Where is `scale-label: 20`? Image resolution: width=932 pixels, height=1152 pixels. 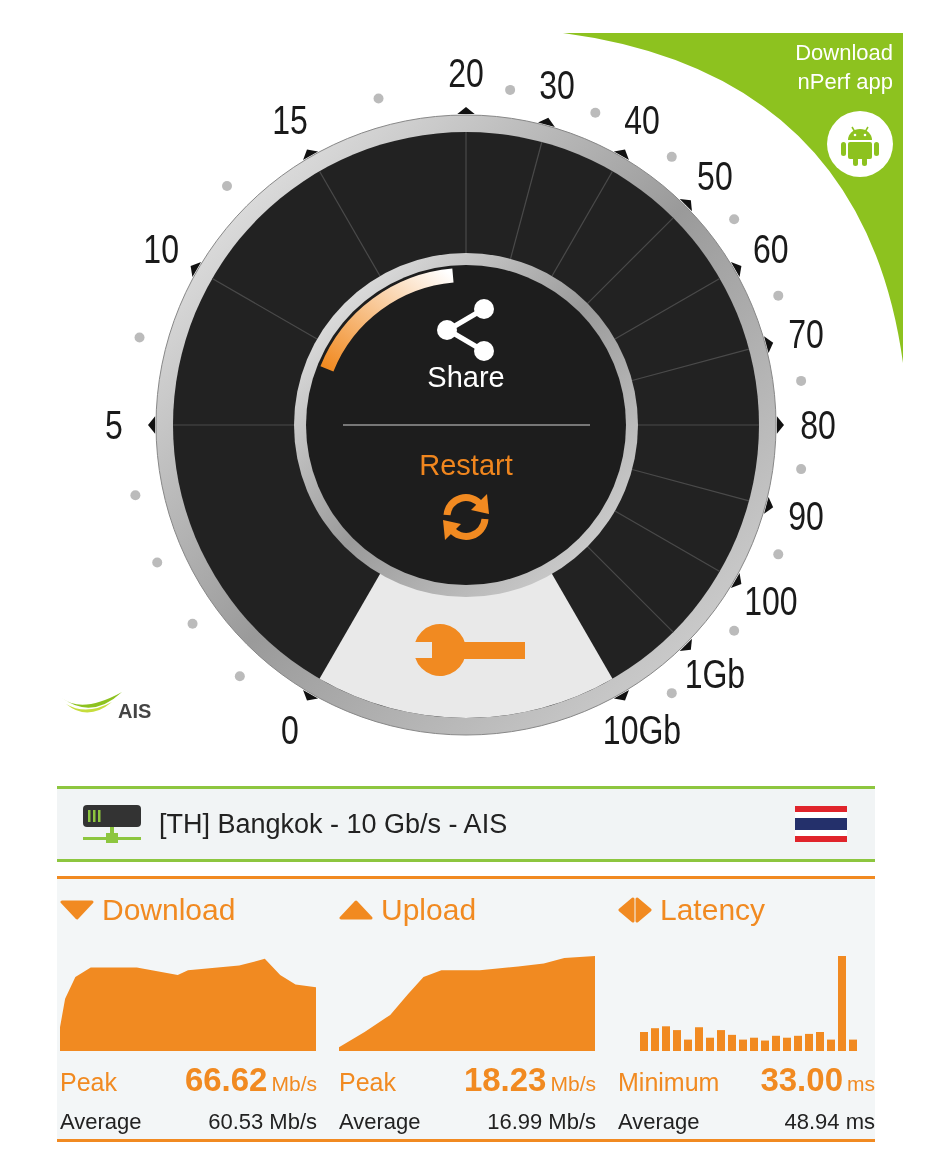
scale-label: 20 is located at coordinates (466, 73).